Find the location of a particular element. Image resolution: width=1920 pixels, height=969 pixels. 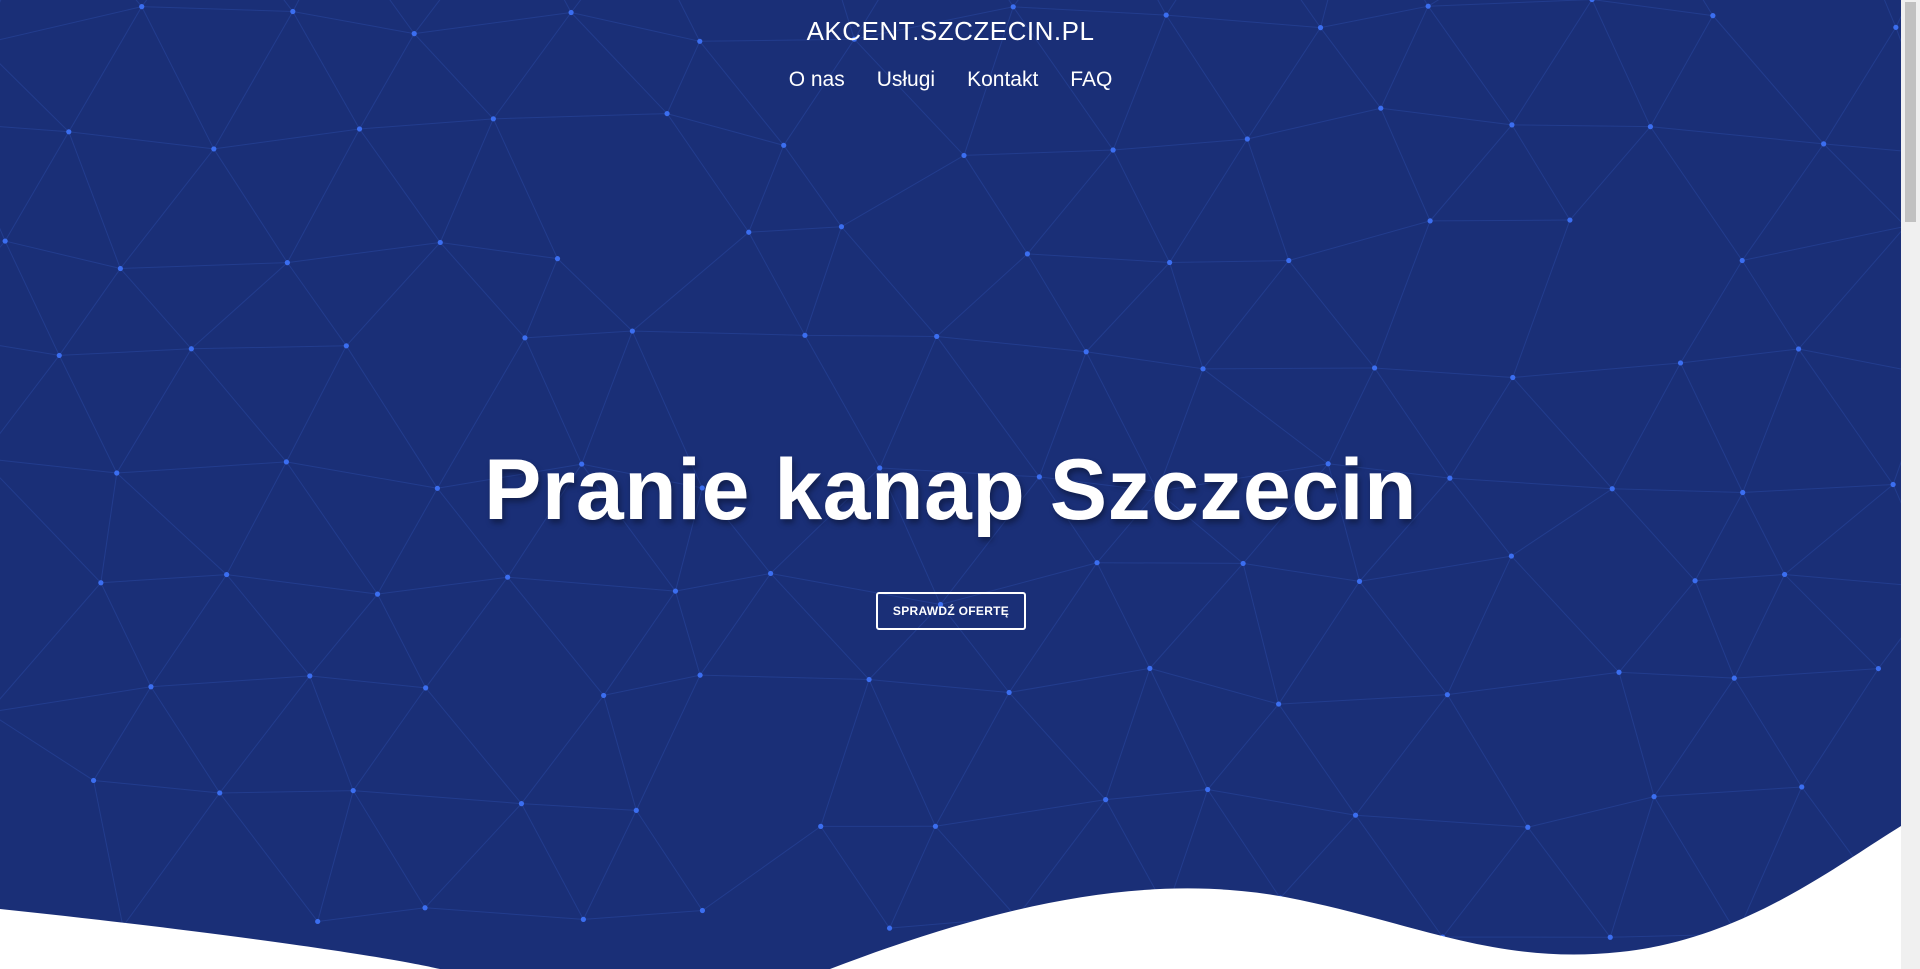

site-title: AKCENT.SZCZECIN.PL is located at coordinates (950, 31).